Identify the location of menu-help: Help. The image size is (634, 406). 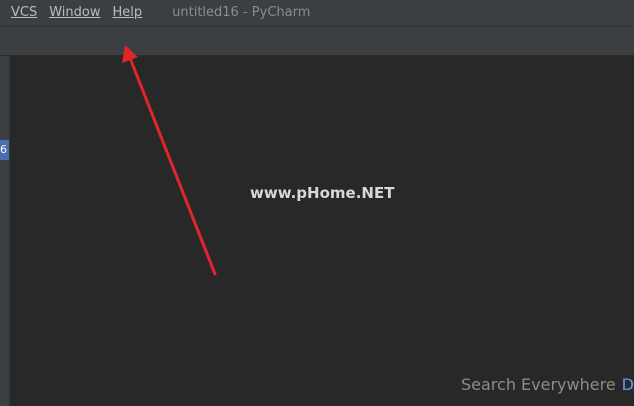
(128, 13).